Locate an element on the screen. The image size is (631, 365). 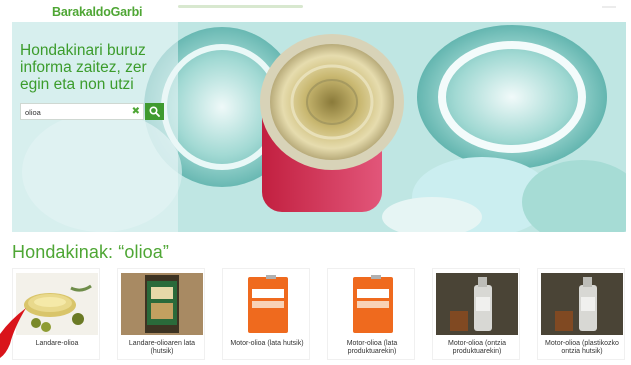
search-input is located at coordinates (75, 112).